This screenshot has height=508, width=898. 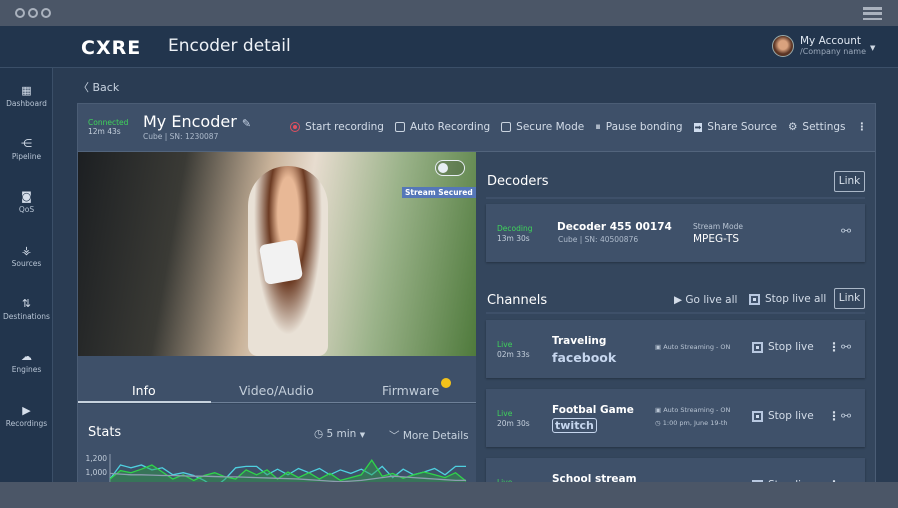 What do you see at coordinates (144, 390) in the screenshot?
I see `tab-info: Info` at bounding box center [144, 390].